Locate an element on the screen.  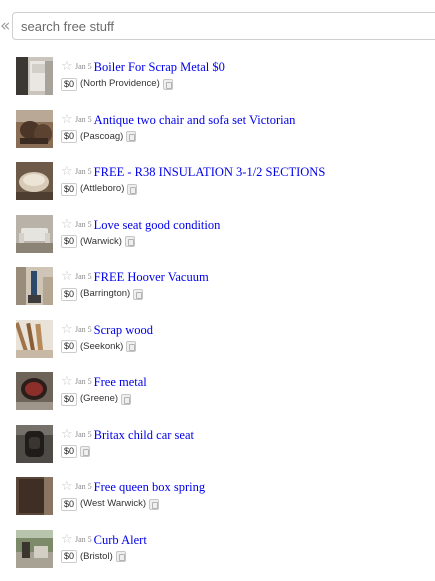
listing-title: Boiler For Scrap Metal $0 is located at coordinates (159, 67).